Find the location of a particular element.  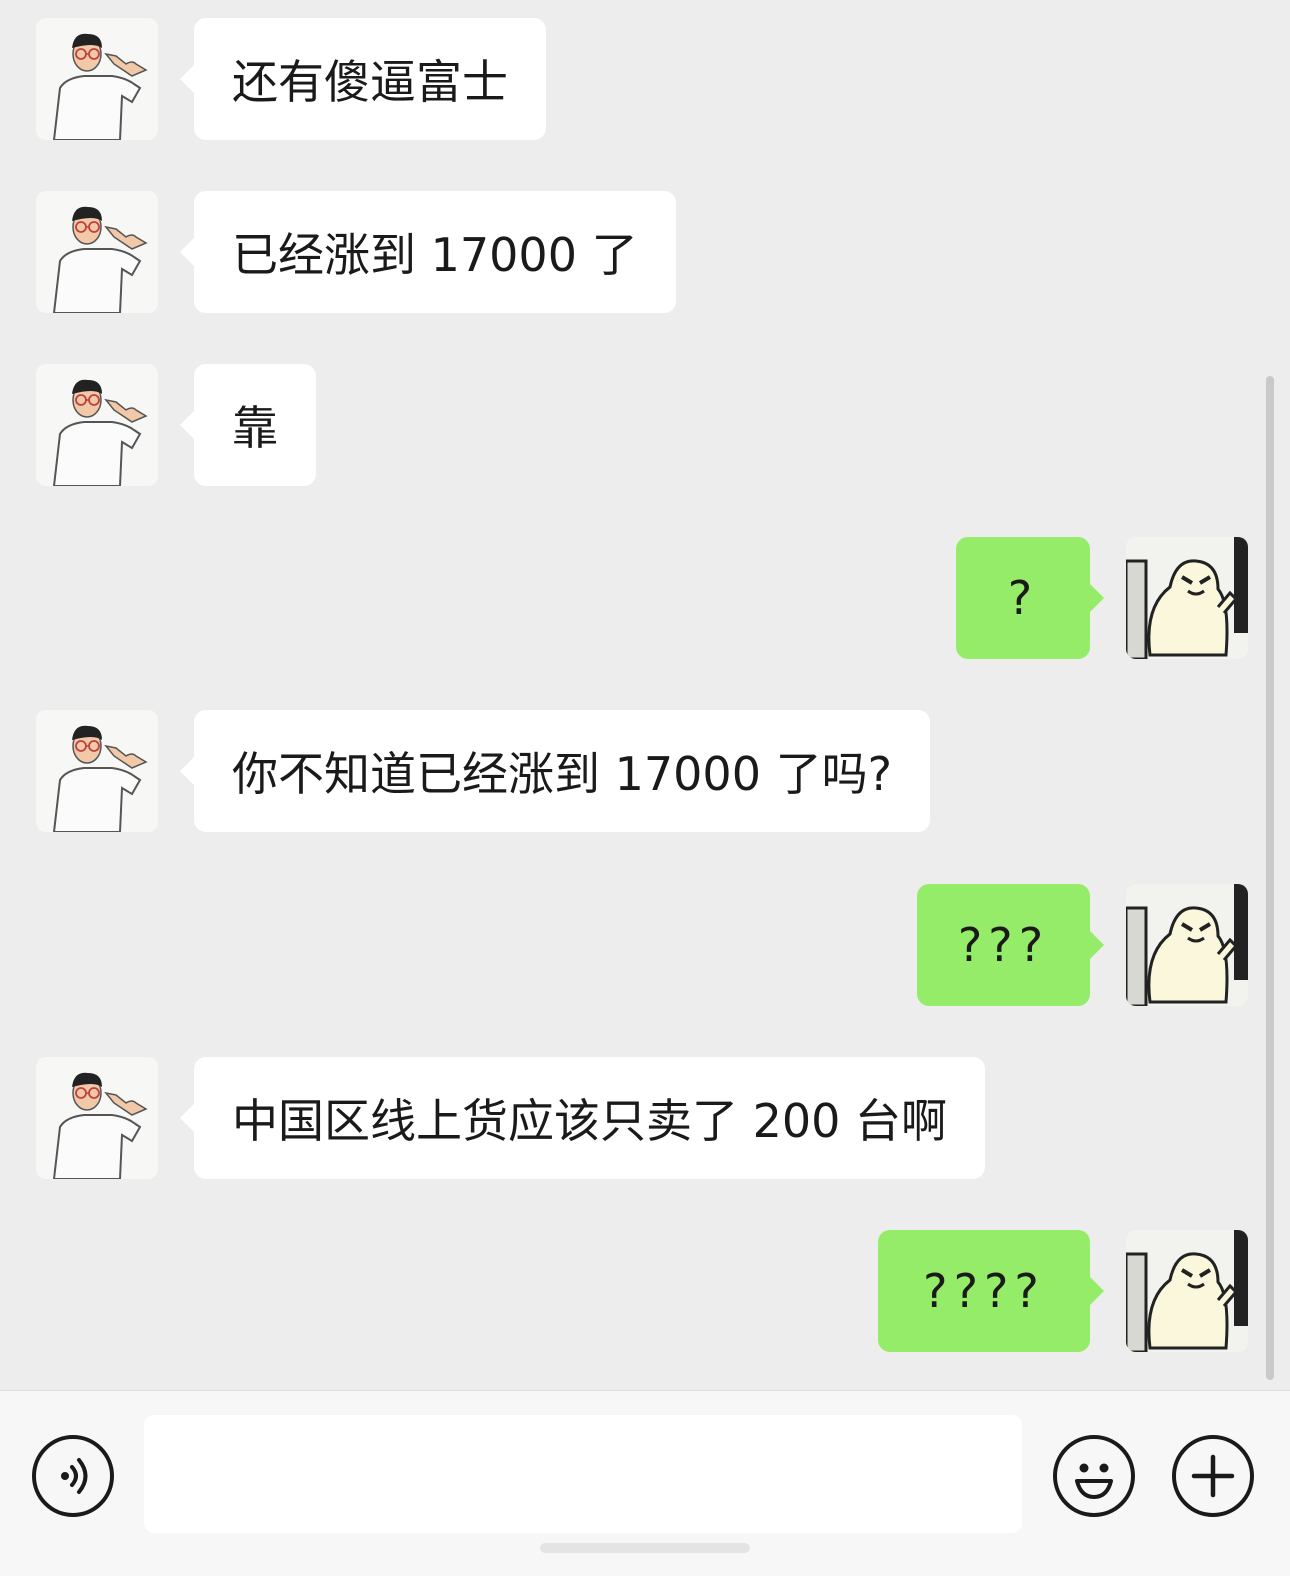

incoming-message-bubble: 还有傻逼富士 is located at coordinates (363, 79).